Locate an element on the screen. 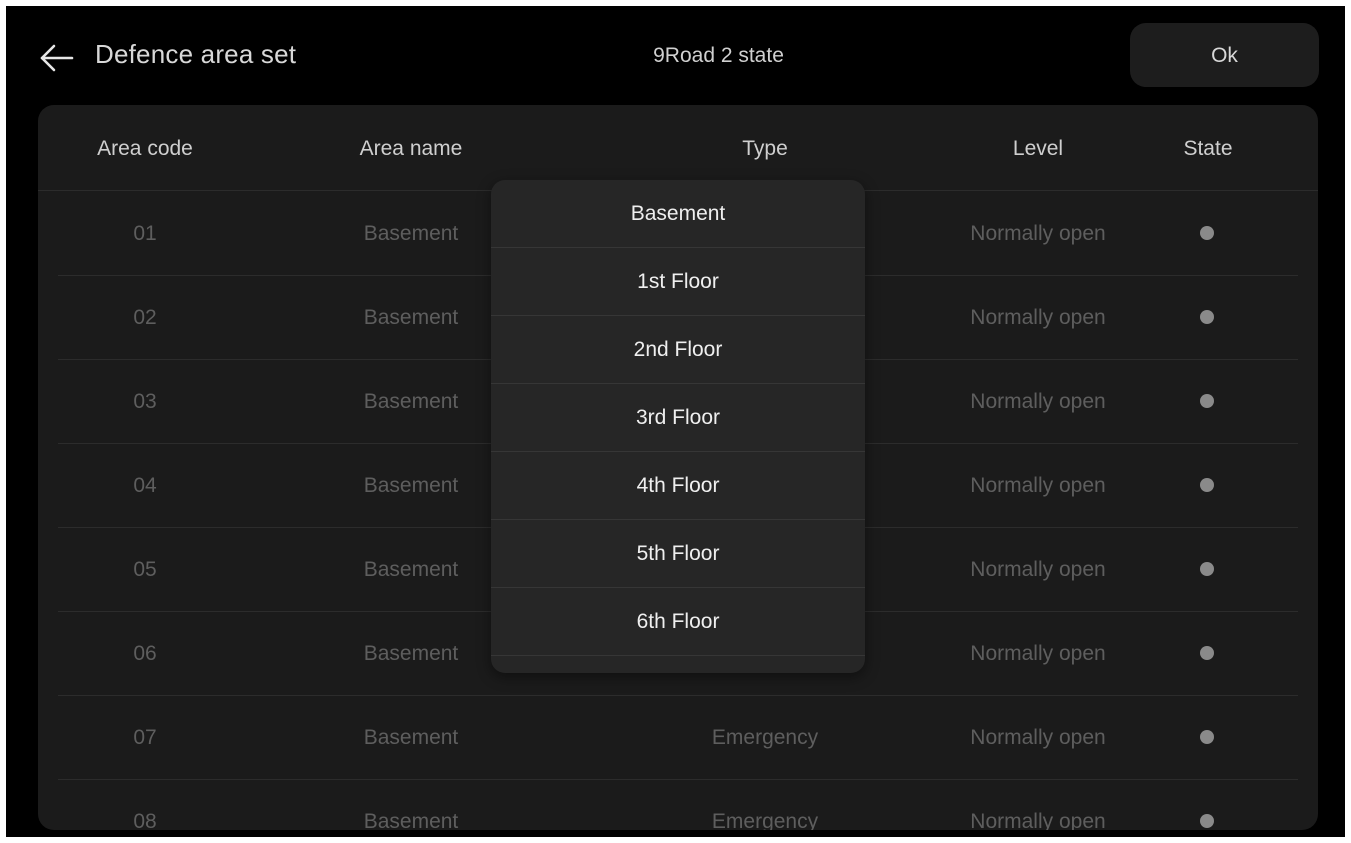 This screenshot has height=843, width=1351. header-subtitle: 9Road 2 state is located at coordinates (718, 55).